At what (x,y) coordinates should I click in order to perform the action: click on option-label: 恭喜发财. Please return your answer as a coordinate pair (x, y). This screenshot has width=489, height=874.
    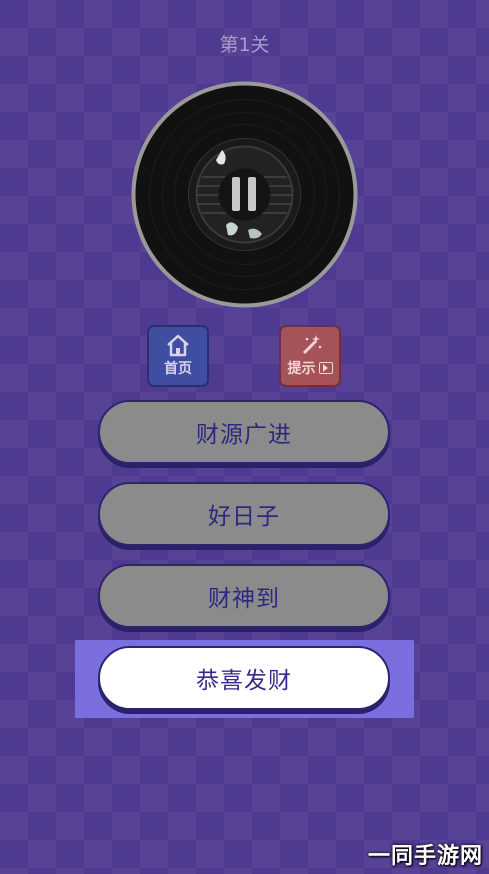
    Looking at the image, I should click on (244, 681).